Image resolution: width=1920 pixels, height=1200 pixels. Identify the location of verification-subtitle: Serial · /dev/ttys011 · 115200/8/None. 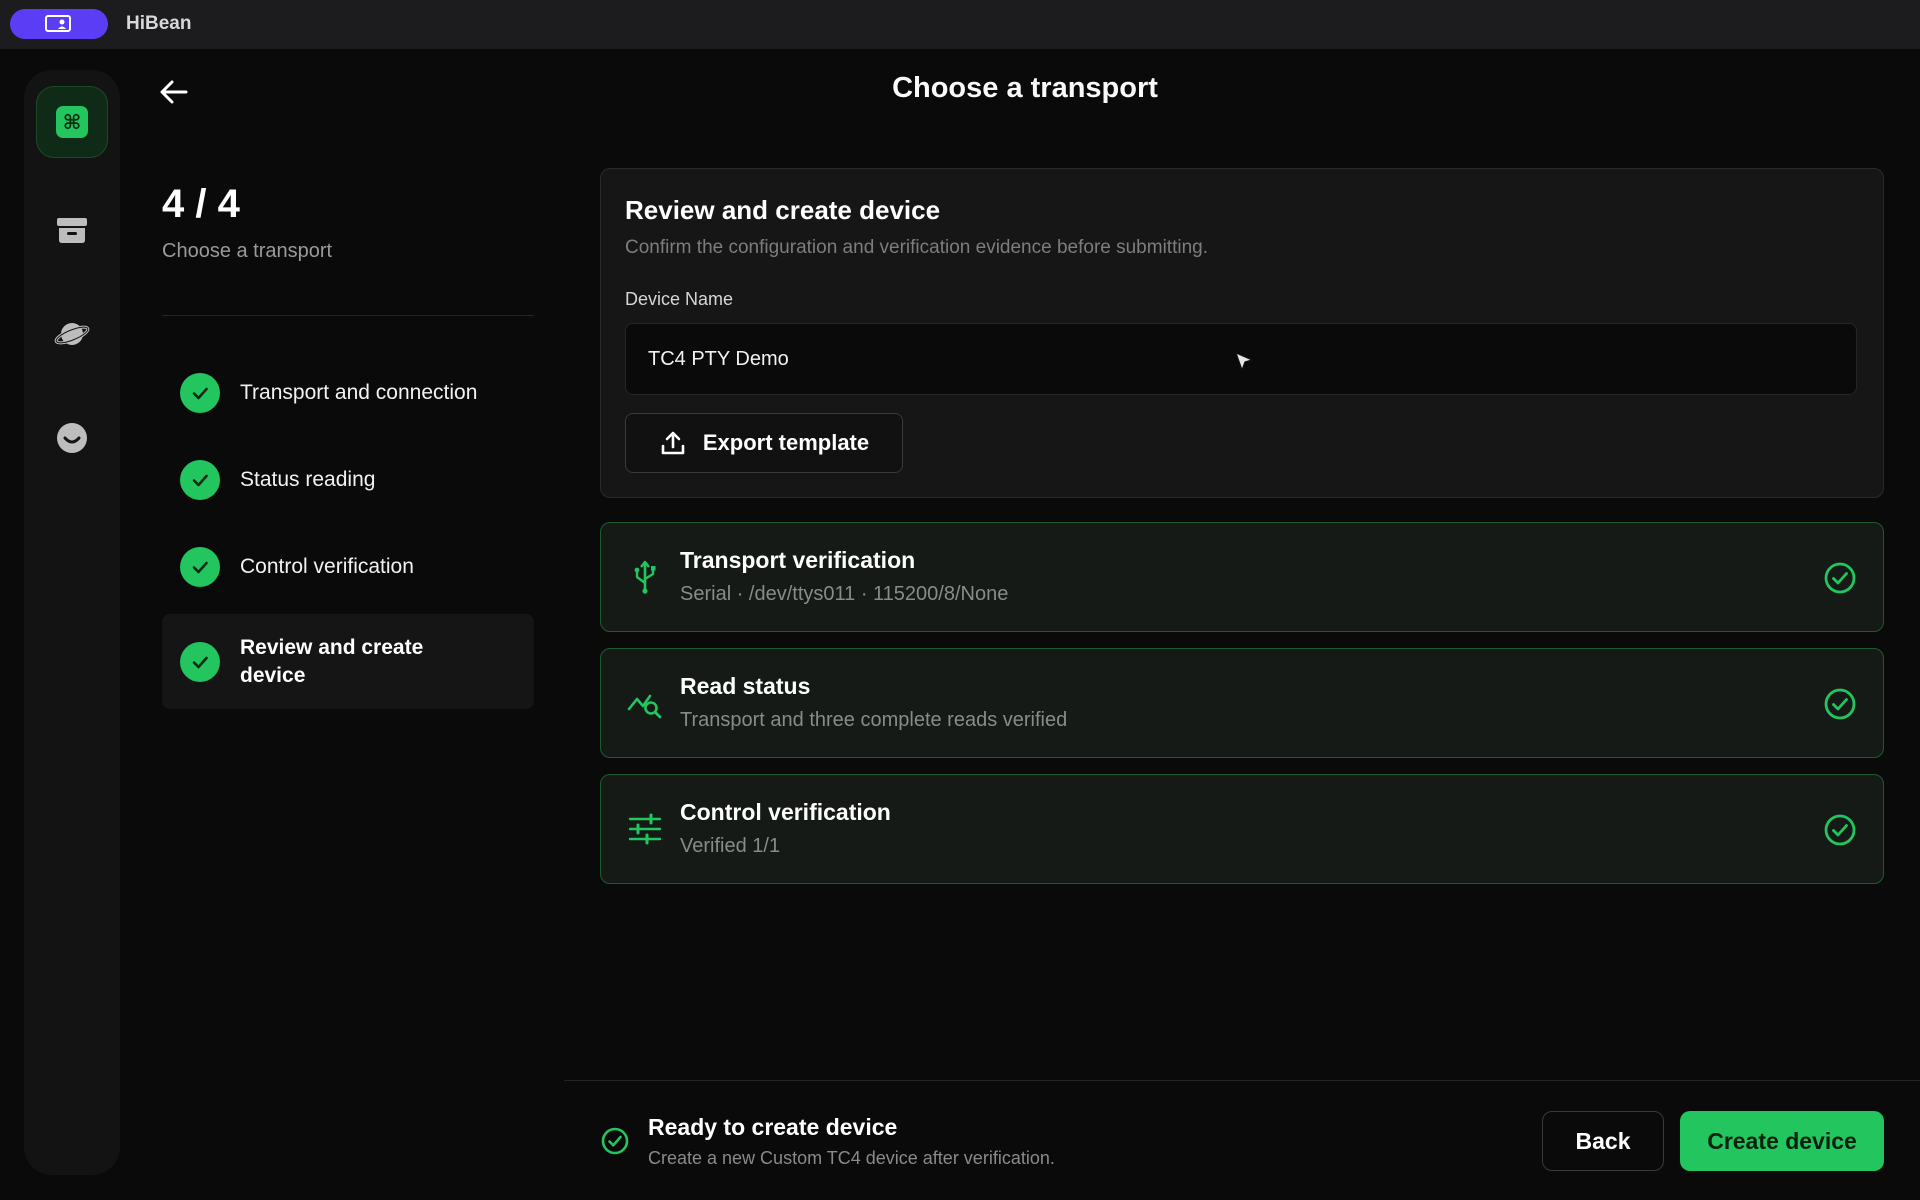
(844, 594).